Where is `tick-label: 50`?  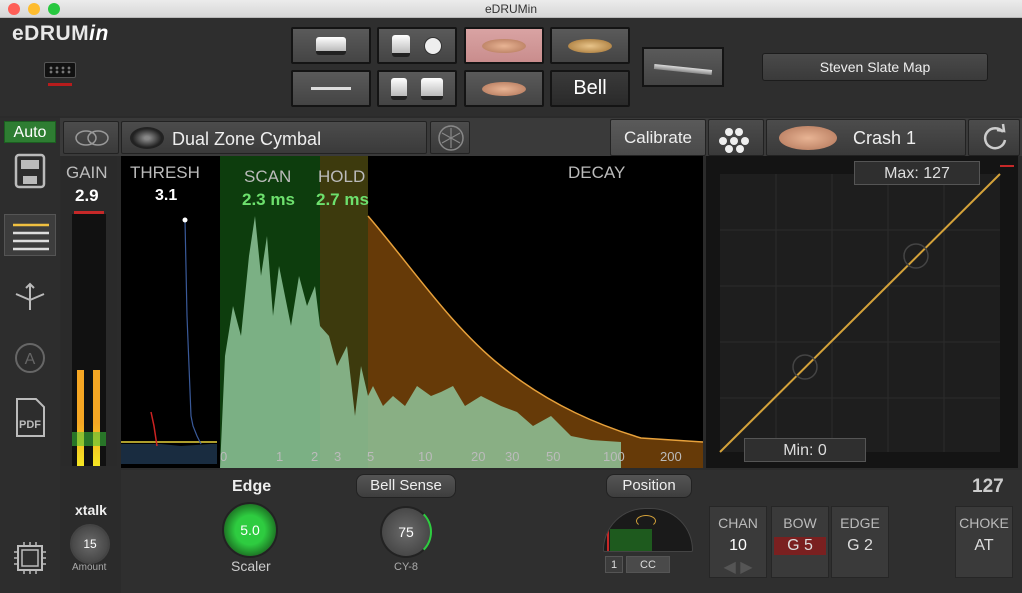
tick-label: 50 is located at coordinates (553, 456).